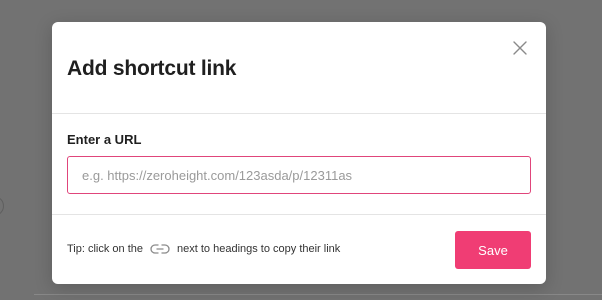 The width and height of the screenshot is (602, 300). Describe the element at coordinates (493, 250) in the screenshot. I see `save-button: Save` at that location.